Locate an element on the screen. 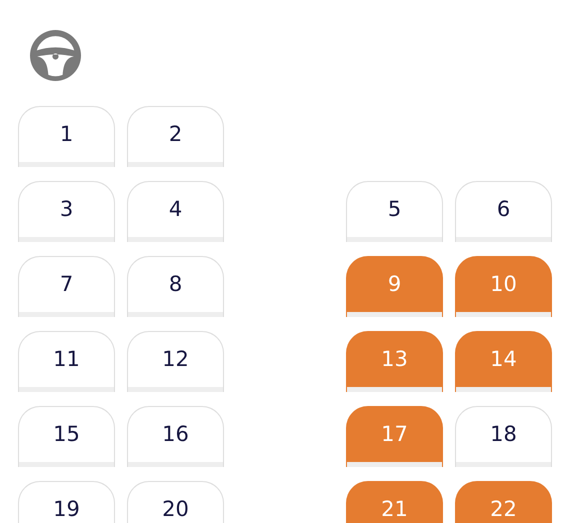 The image size is (569, 523). seat: 1 is located at coordinates (66, 136).